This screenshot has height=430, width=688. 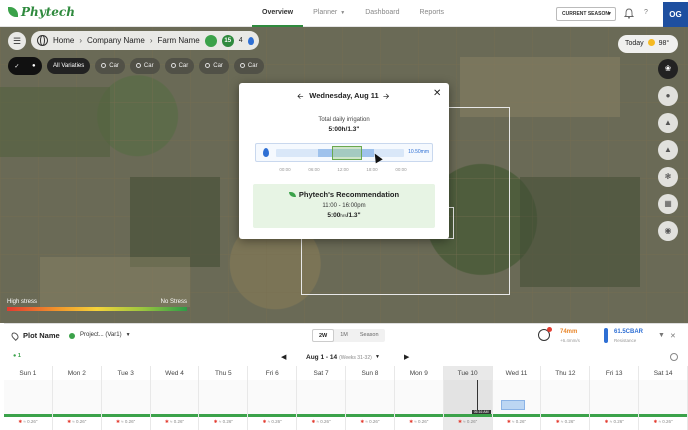 I want to click on day-column: Mon 2 ✱ ≈ 0.26", so click(x=77, y=398).